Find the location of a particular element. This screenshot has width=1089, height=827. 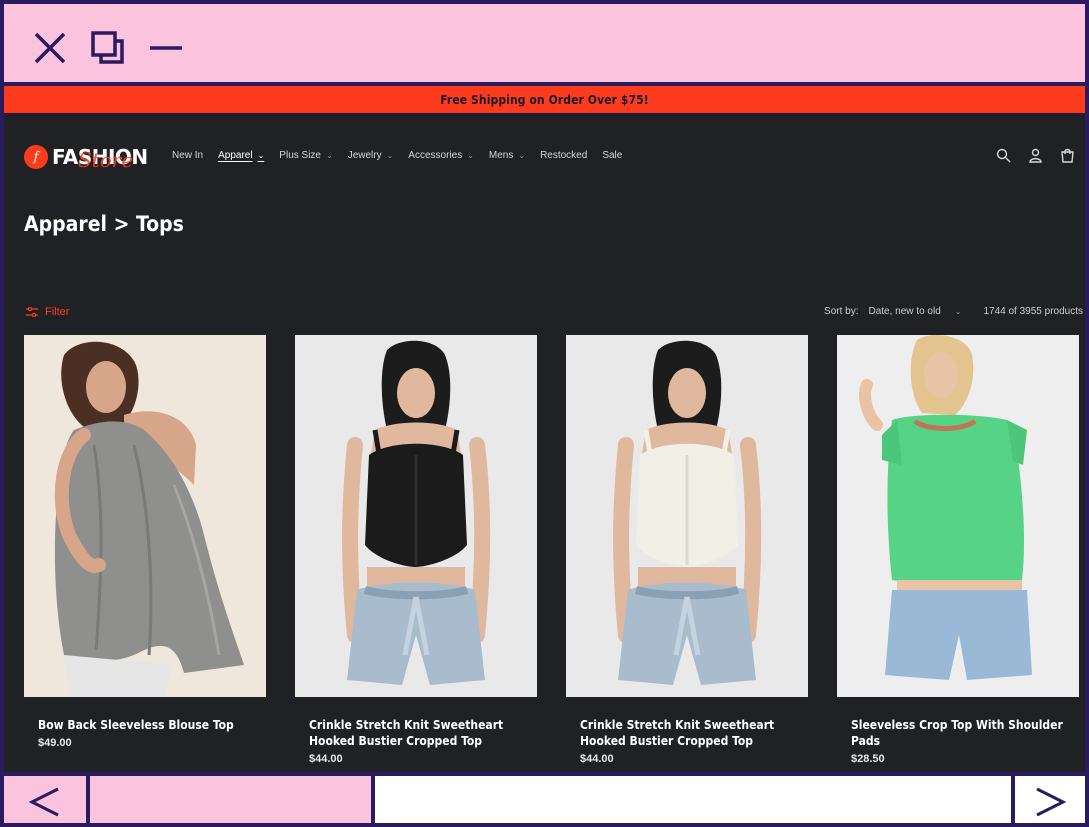

filter-label: Filter is located at coordinates (57, 312).